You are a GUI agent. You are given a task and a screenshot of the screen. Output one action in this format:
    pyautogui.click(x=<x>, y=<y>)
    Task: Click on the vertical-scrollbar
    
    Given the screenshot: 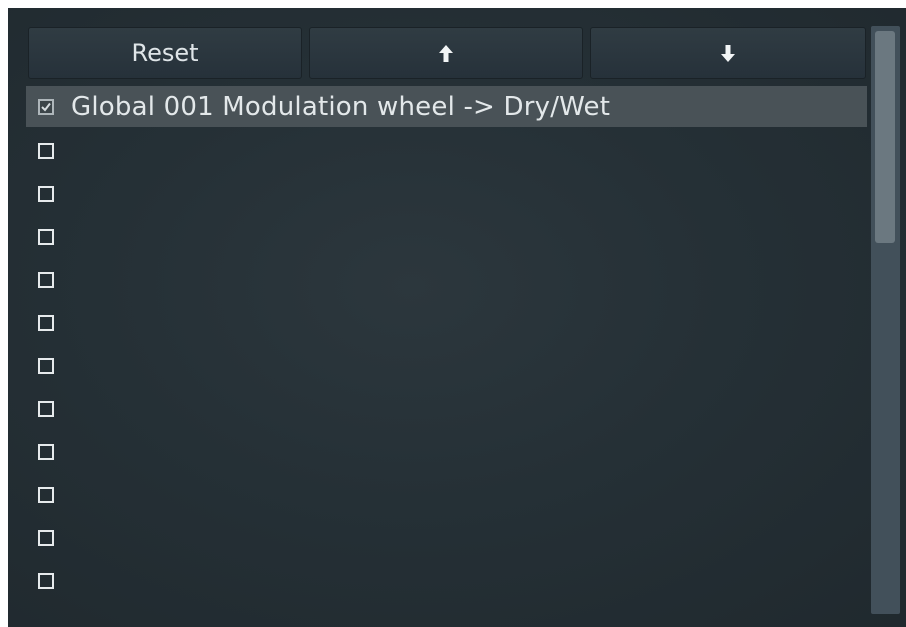 What is the action you would take?
    pyautogui.click(x=885, y=320)
    